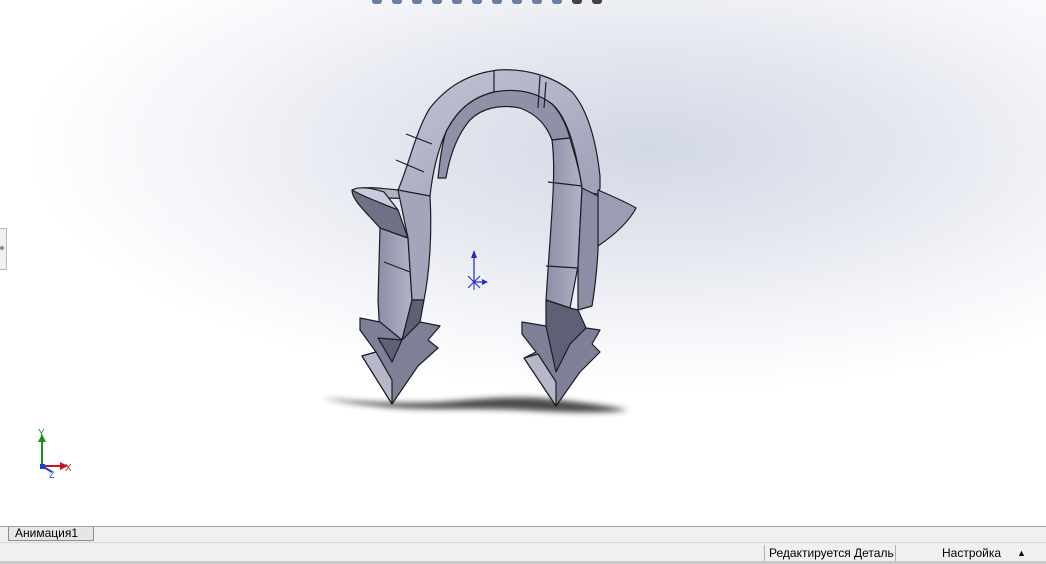 The height and width of the screenshot is (564, 1046). Describe the element at coordinates (51, 534) in the screenshot. I see `tab-animation: Анимация1` at that location.